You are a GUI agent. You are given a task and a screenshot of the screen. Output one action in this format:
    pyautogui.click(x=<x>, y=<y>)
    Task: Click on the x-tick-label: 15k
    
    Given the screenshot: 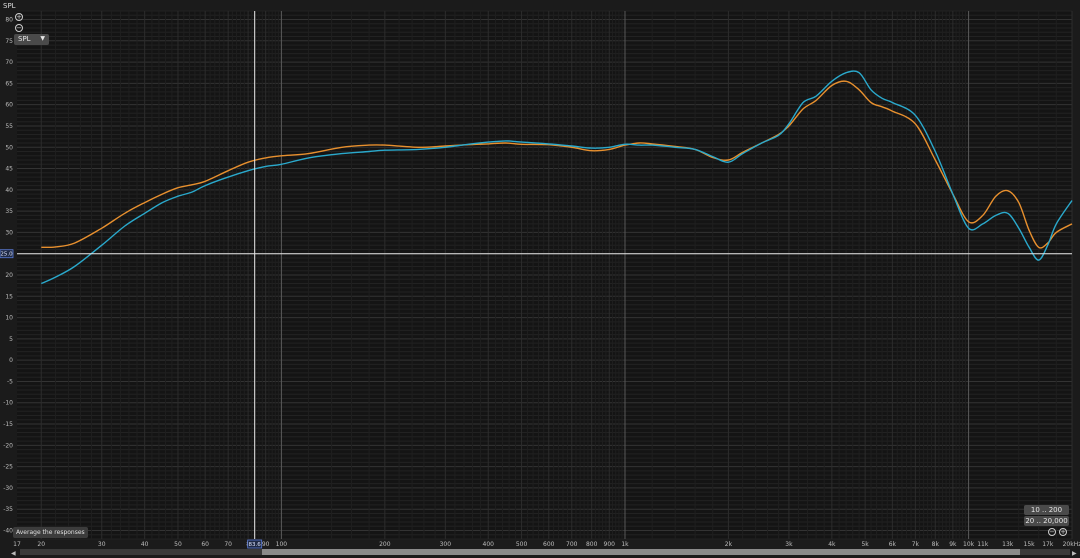 What is the action you would take?
    pyautogui.click(x=1030, y=544)
    